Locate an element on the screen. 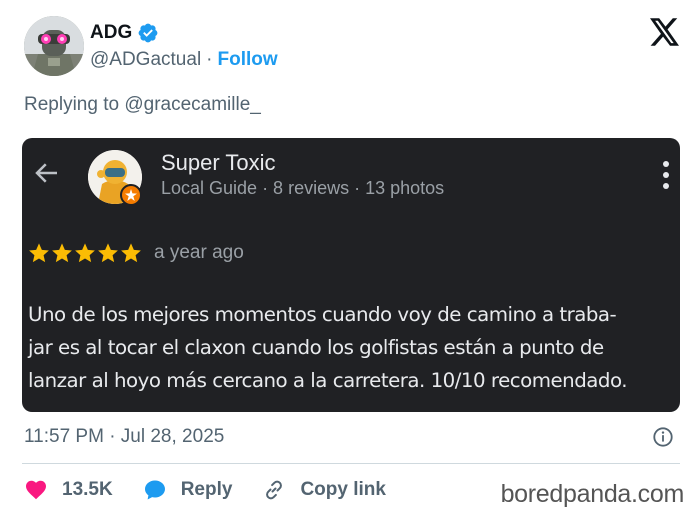  reply-bubble-icon is located at coordinates (154, 490).